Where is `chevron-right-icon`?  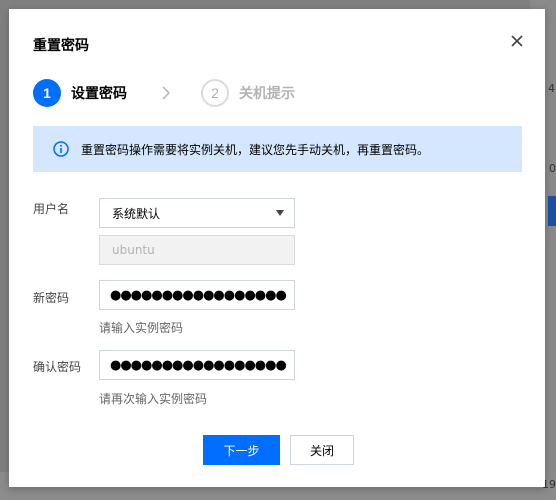 chevron-right-icon is located at coordinates (166, 93).